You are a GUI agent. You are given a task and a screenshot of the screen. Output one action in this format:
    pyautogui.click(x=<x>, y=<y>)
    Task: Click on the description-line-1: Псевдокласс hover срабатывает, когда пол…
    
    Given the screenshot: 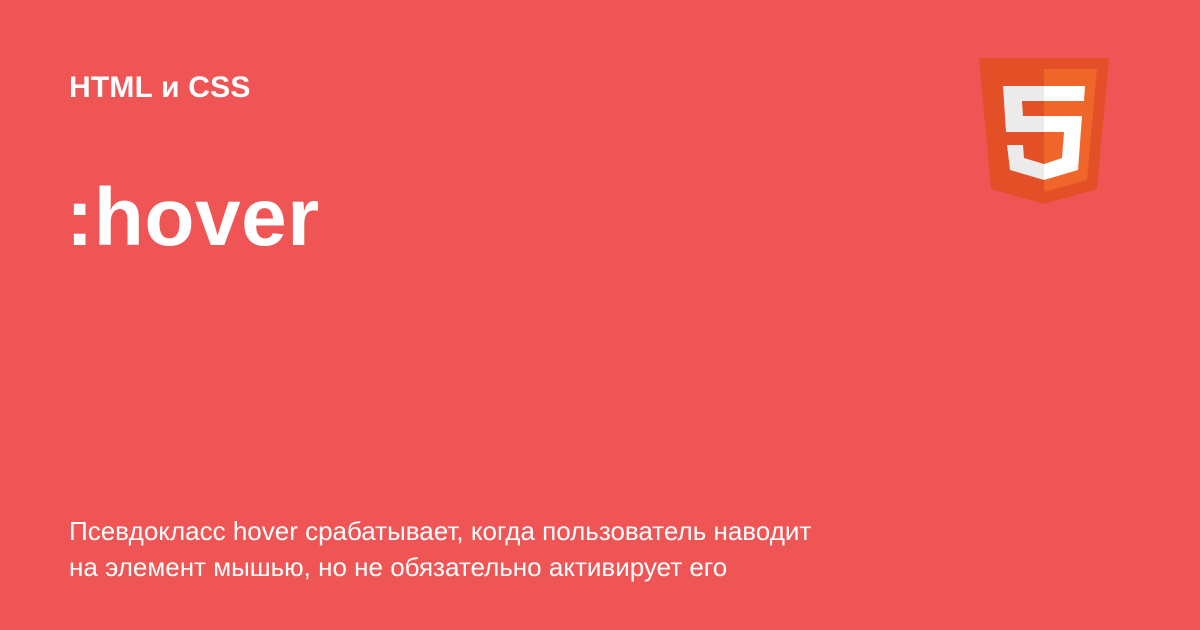 What is the action you would take?
    pyautogui.click(x=440, y=531)
    